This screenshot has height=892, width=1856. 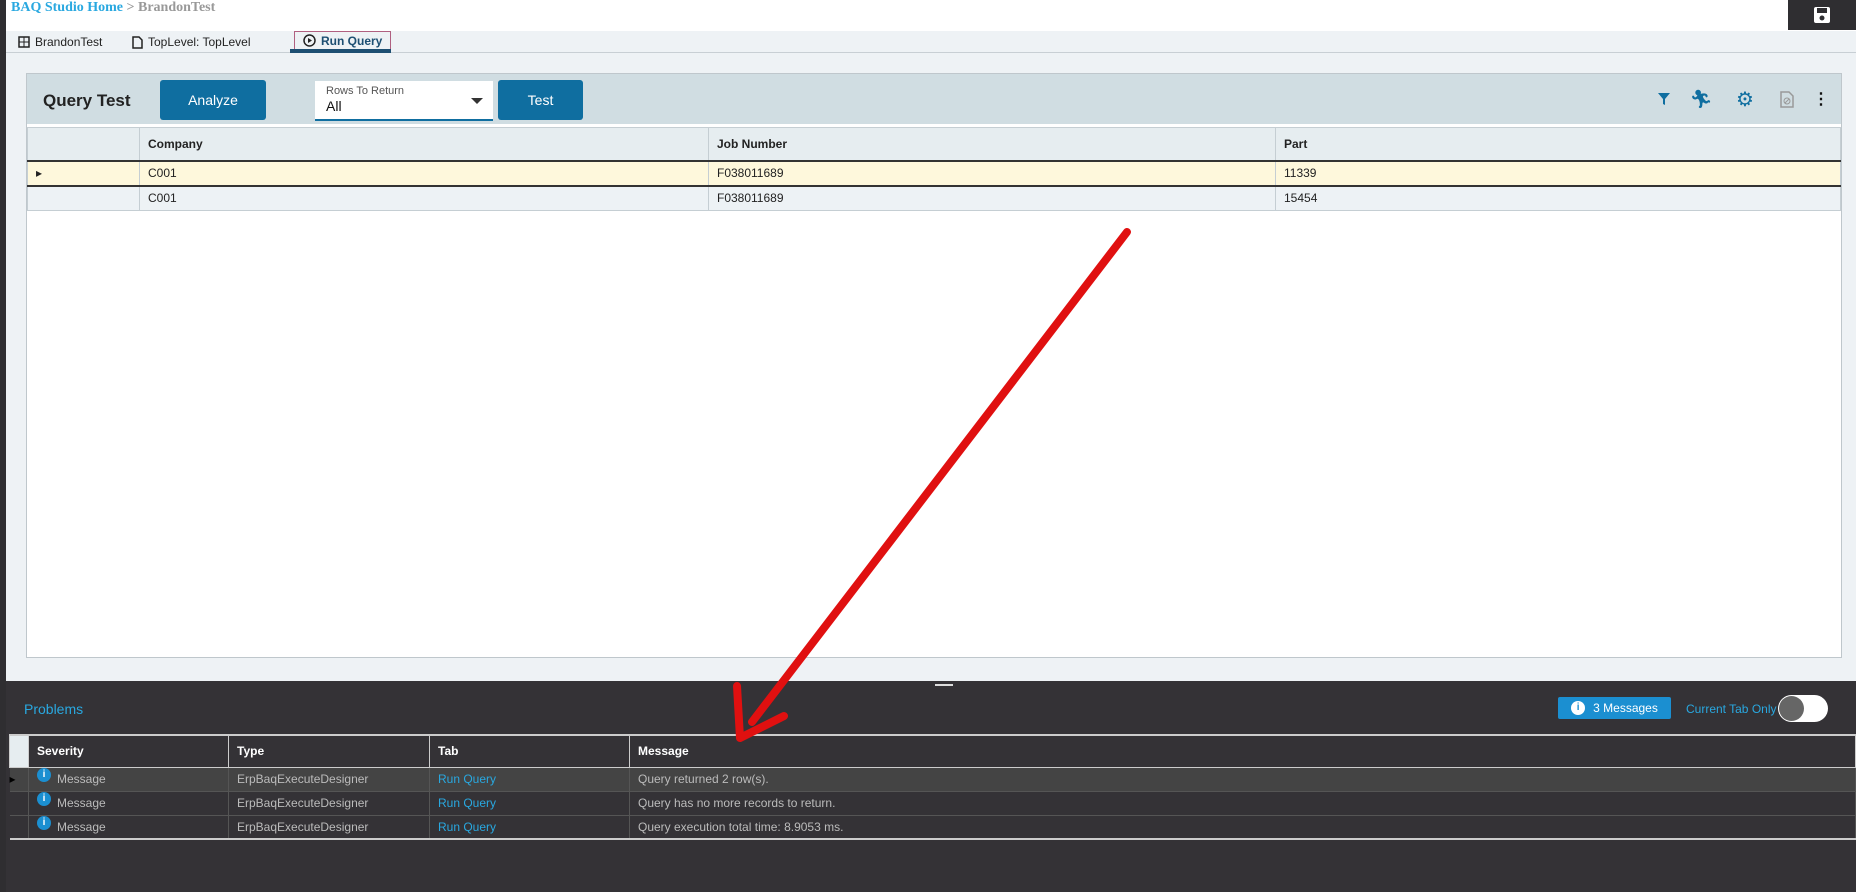 I want to click on grid-header-row: Company Job Number Part, so click(x=934, y=144).